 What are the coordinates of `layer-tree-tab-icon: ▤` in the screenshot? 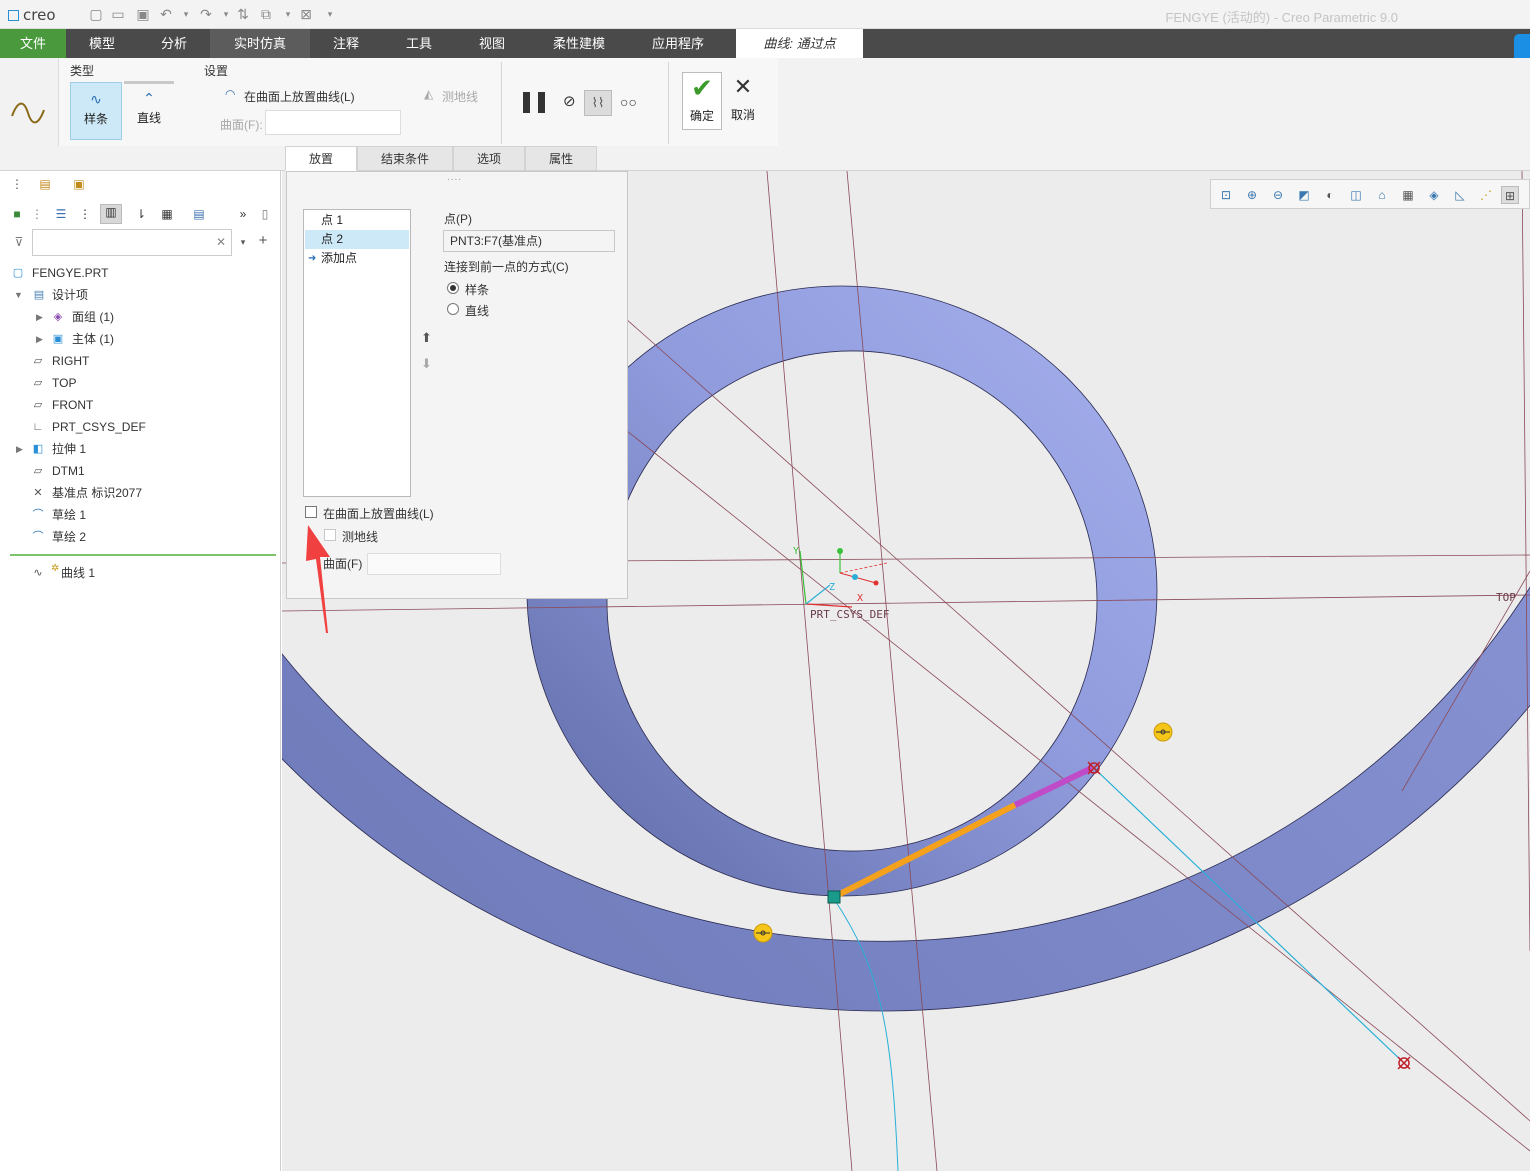 It's located at (45, 184).